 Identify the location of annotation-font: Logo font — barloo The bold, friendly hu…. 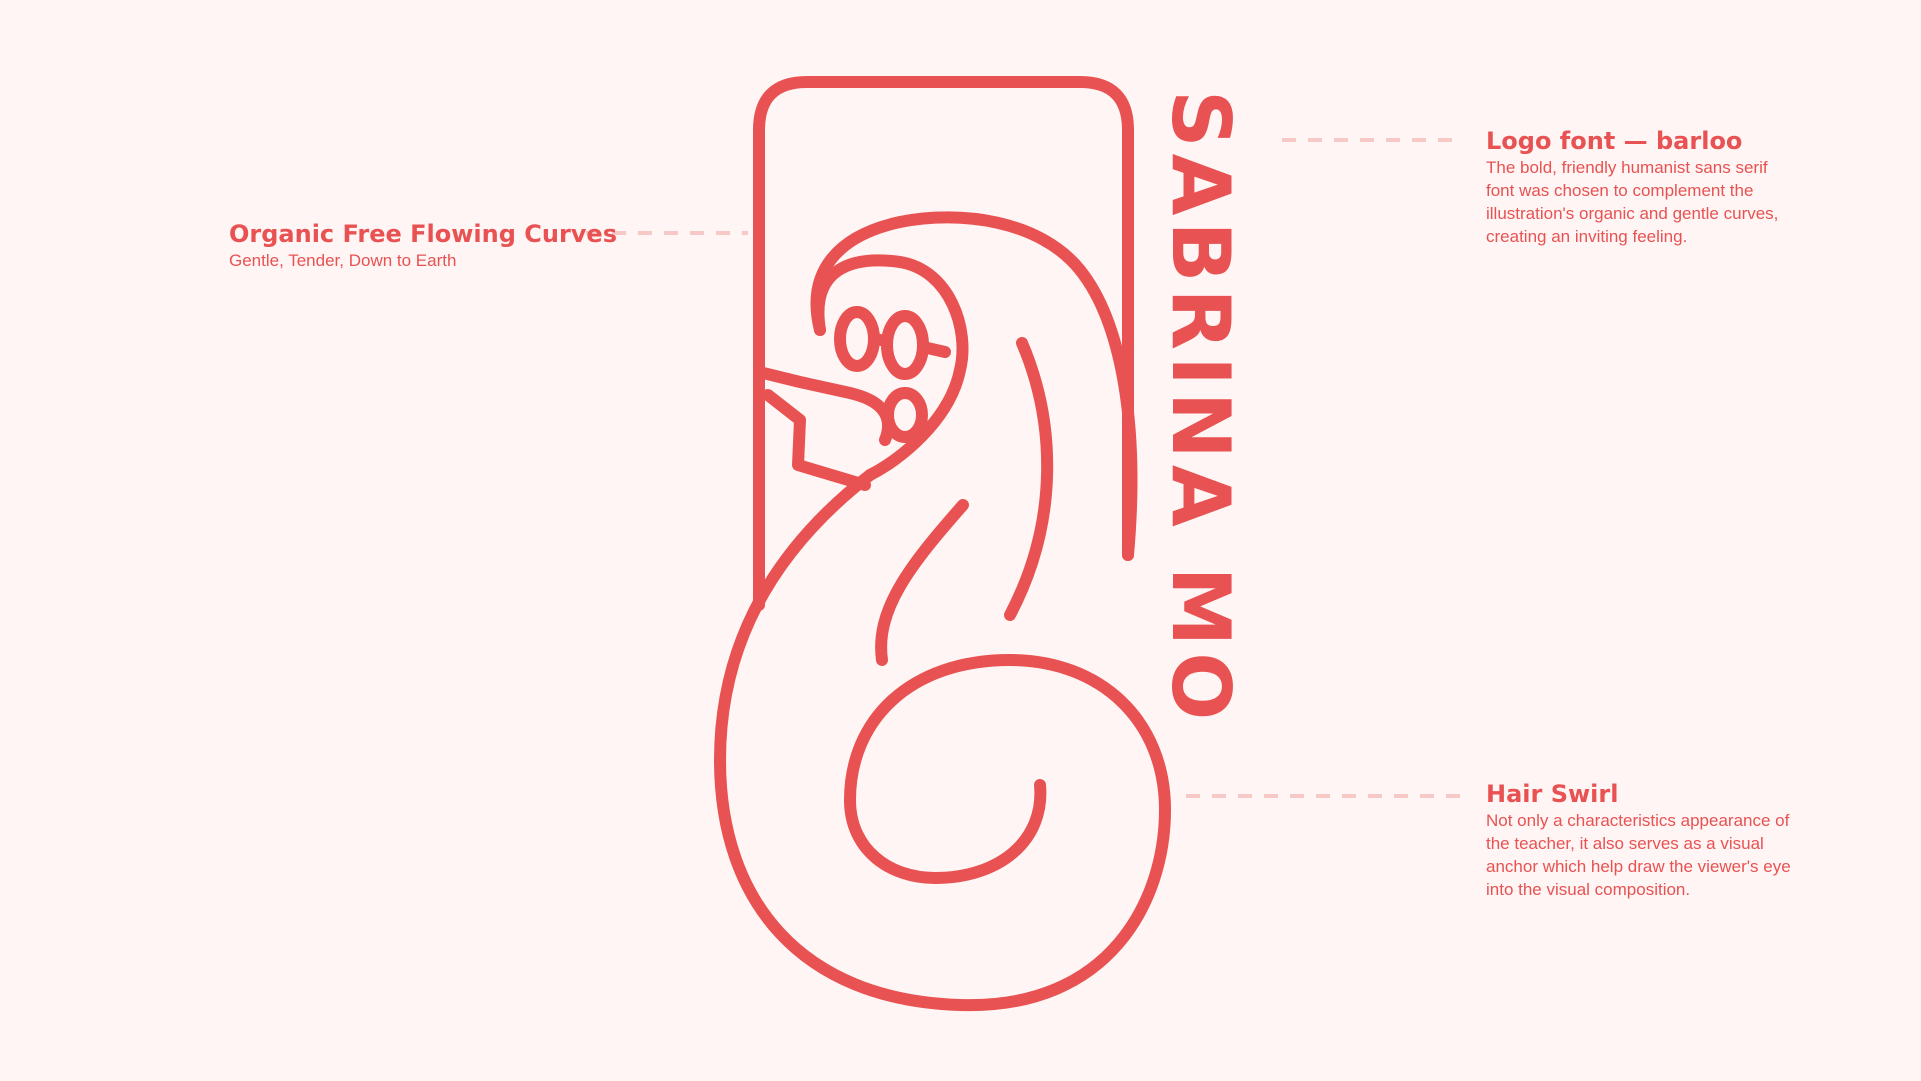
(1641, 187).